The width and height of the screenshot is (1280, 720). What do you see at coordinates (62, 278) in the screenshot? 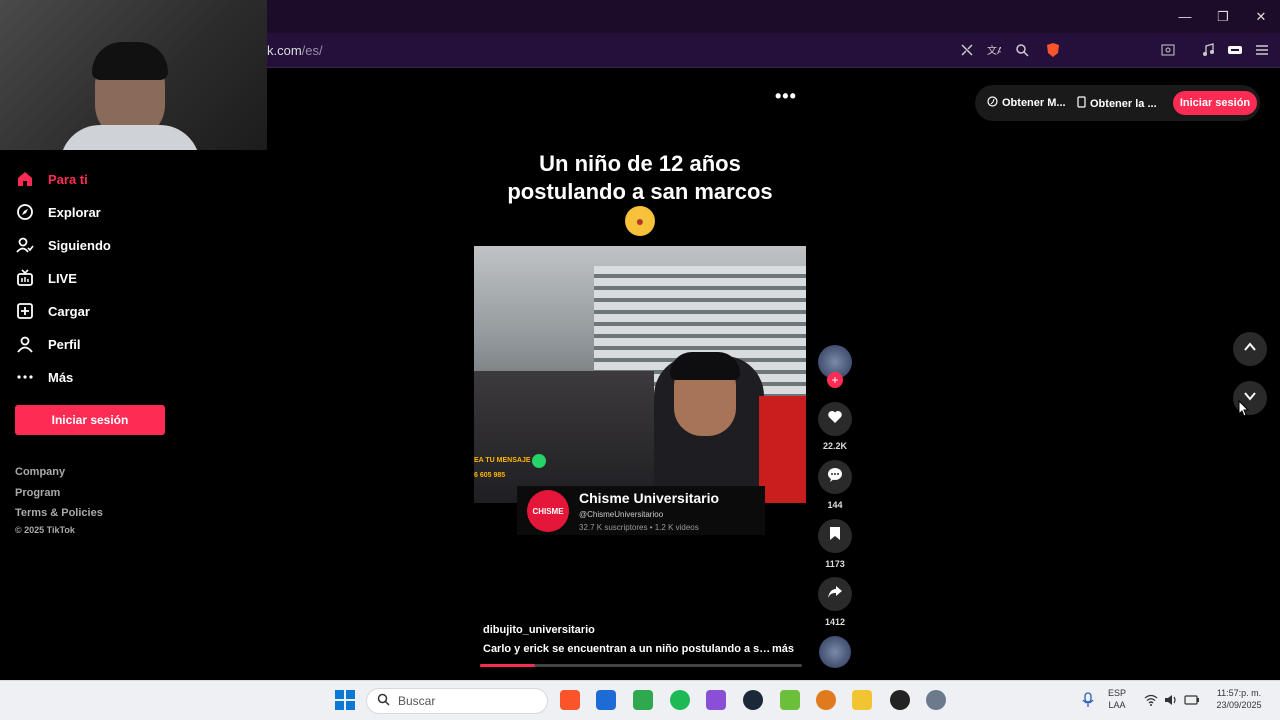
I see `sidebar-item-label: LIVE` at bounding box center [62, 278].